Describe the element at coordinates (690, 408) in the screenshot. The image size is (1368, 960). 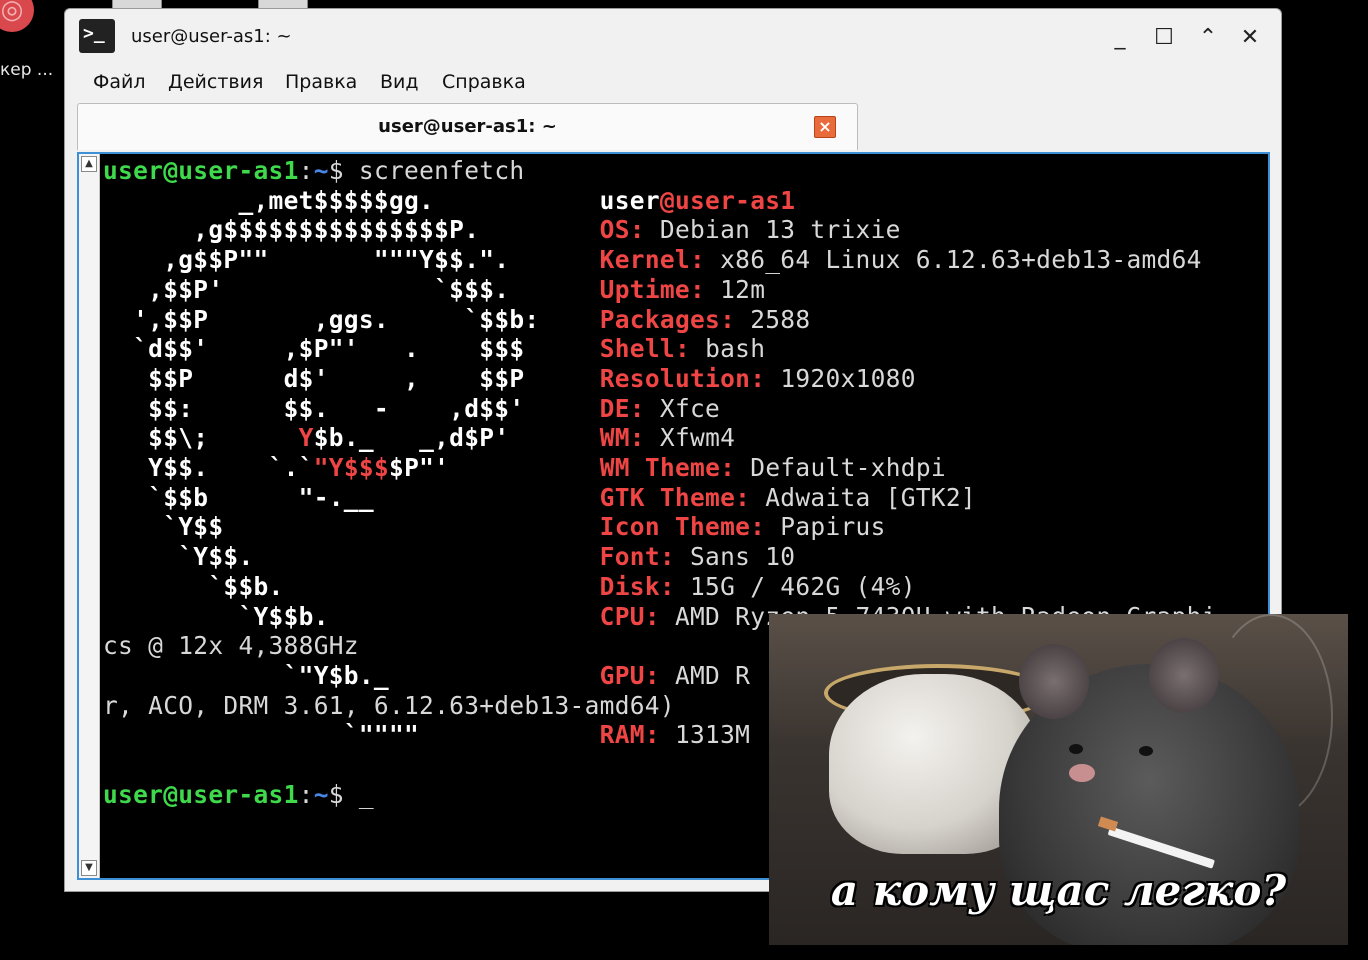
I see `info-value: Xfce` at that location.